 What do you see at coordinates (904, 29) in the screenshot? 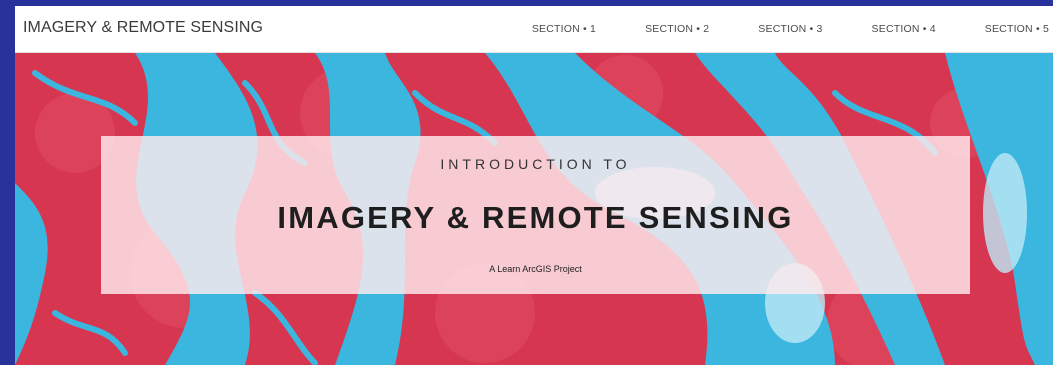
I see `nav-section-4: SECTION • 4` at bounding box center [904, 29].